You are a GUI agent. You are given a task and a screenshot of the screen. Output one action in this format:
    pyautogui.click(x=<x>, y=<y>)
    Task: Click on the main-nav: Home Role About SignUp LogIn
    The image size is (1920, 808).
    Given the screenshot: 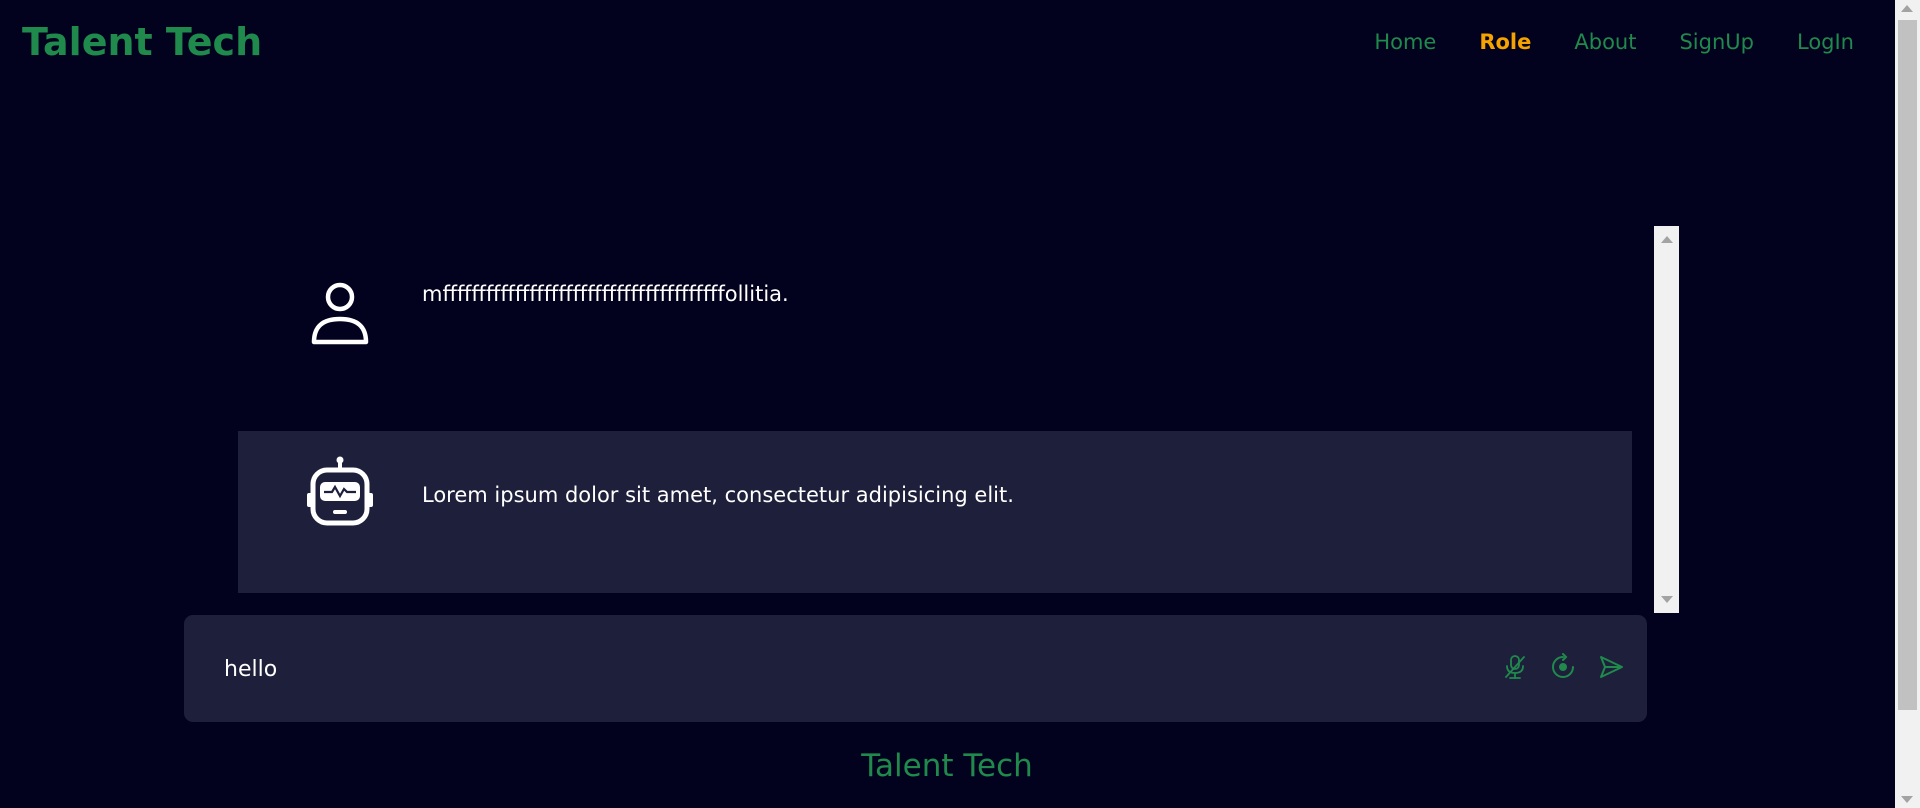 What is the action you would take?
    pyautogui.click(x=1592, y=42)
    